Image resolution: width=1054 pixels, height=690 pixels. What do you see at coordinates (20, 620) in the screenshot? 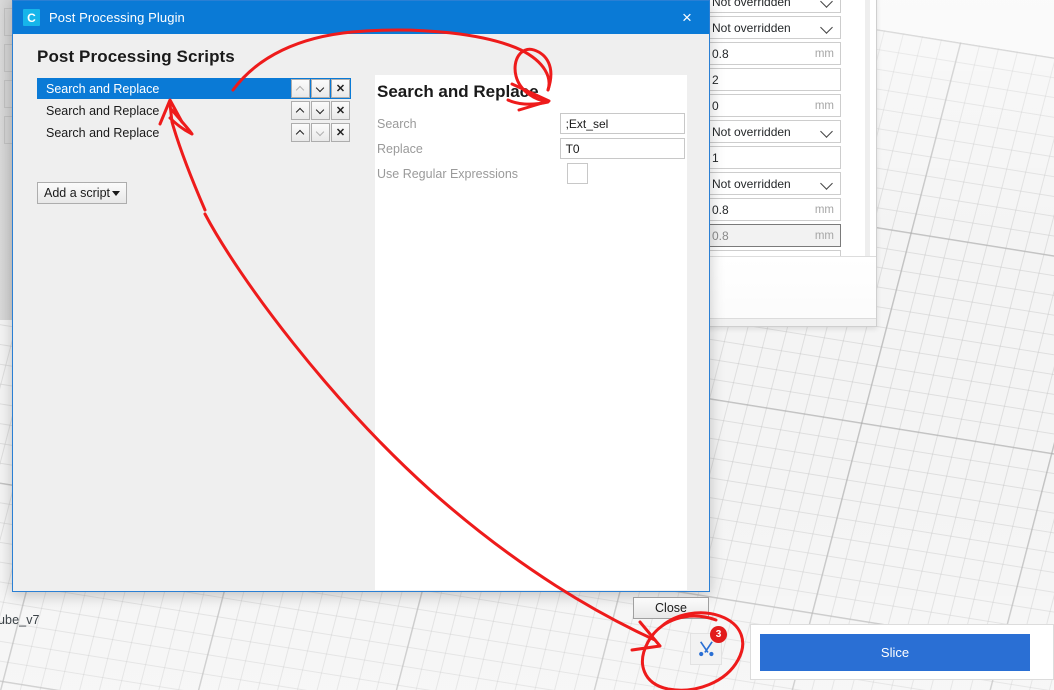
I see `model-name-label: ube_v7` at bounding box center [20, 620].